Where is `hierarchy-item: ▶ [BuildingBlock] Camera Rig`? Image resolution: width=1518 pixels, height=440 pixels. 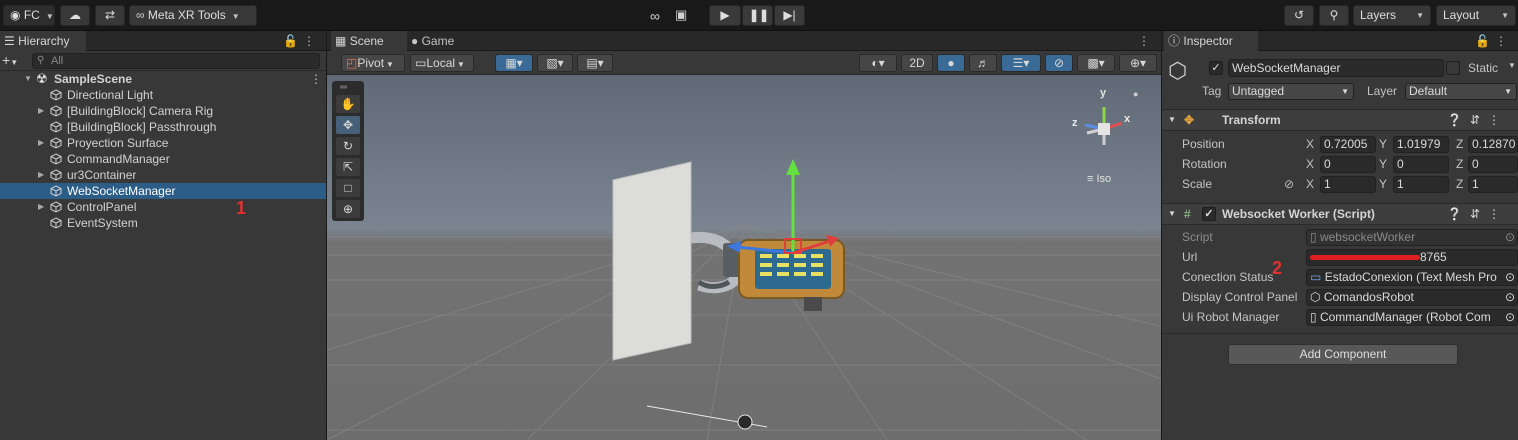 hierarchy-item: ▶ [BuildingBlock] Camera Rig is located at coordinates (163, 111).